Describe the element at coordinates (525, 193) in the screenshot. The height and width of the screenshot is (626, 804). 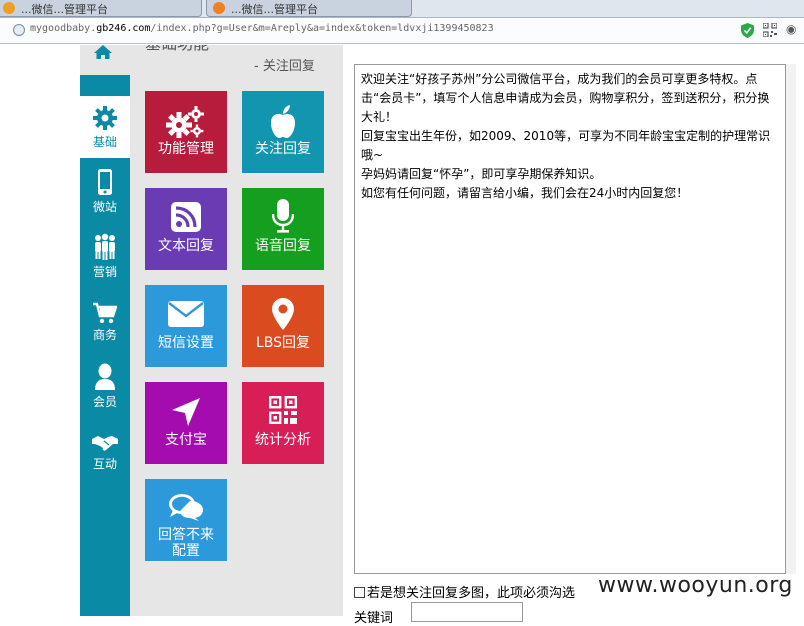
I see `editor-line: 如您有任何问题，请留言给小编，我们会在24小时内回复您！` at that location.